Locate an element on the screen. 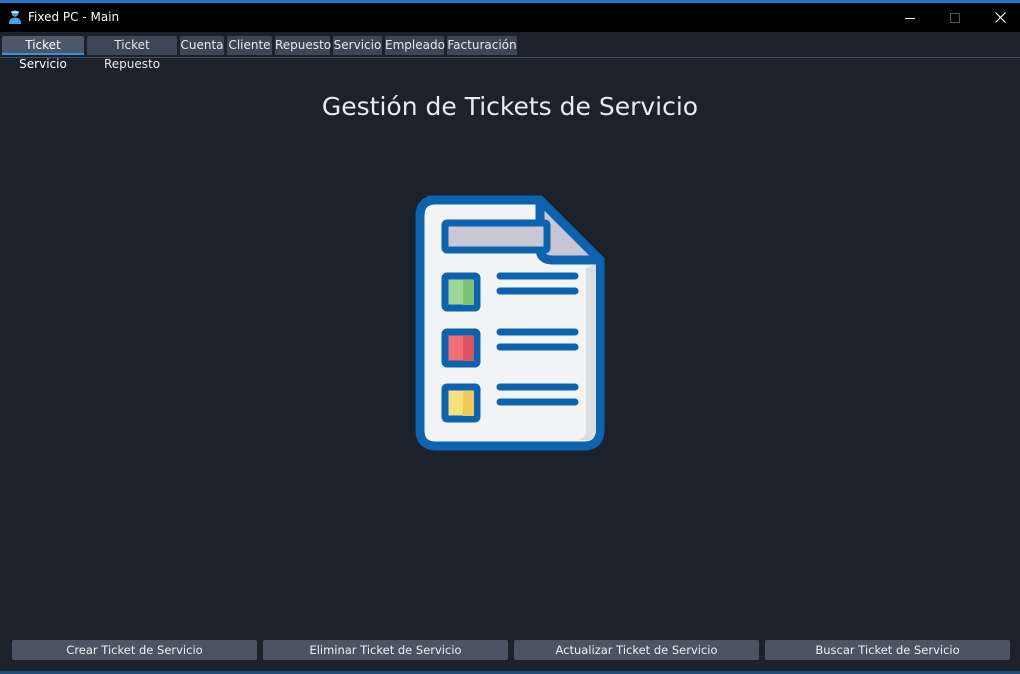 The height and width of the screenshot is (674, 1020). page-title: Gestión de Tickets de Servicio is located at coordinates (510, 106).